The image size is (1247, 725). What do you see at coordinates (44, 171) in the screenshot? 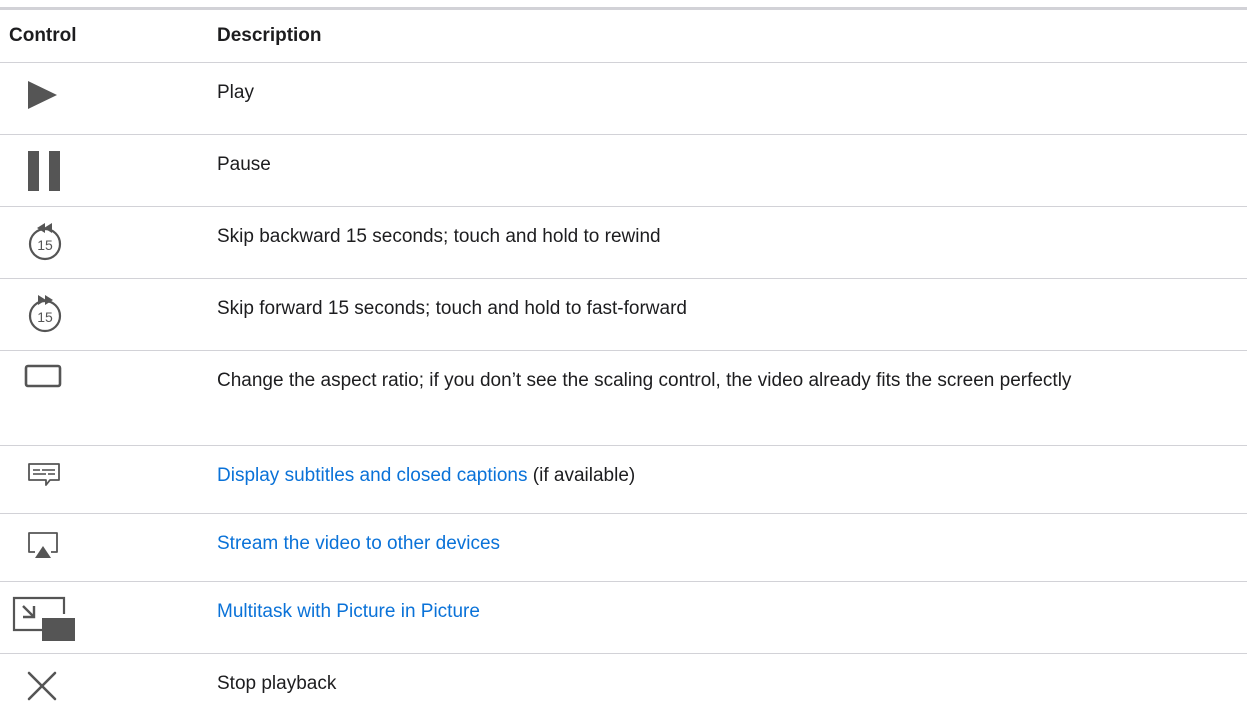
I see `pause-icon` at bounding box center [44, 171].